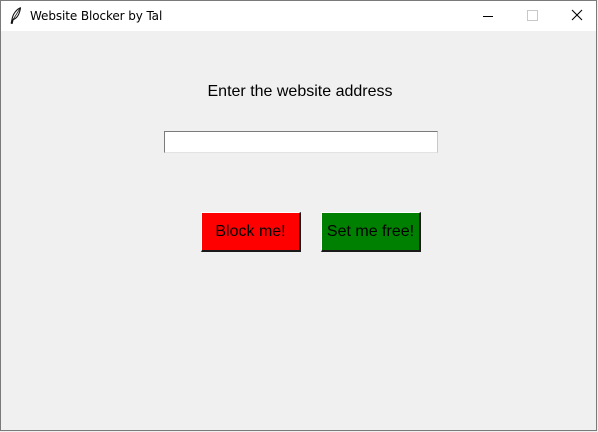 The image size is (598, 432). I want to click on maximize-icon, so click(532, 15).